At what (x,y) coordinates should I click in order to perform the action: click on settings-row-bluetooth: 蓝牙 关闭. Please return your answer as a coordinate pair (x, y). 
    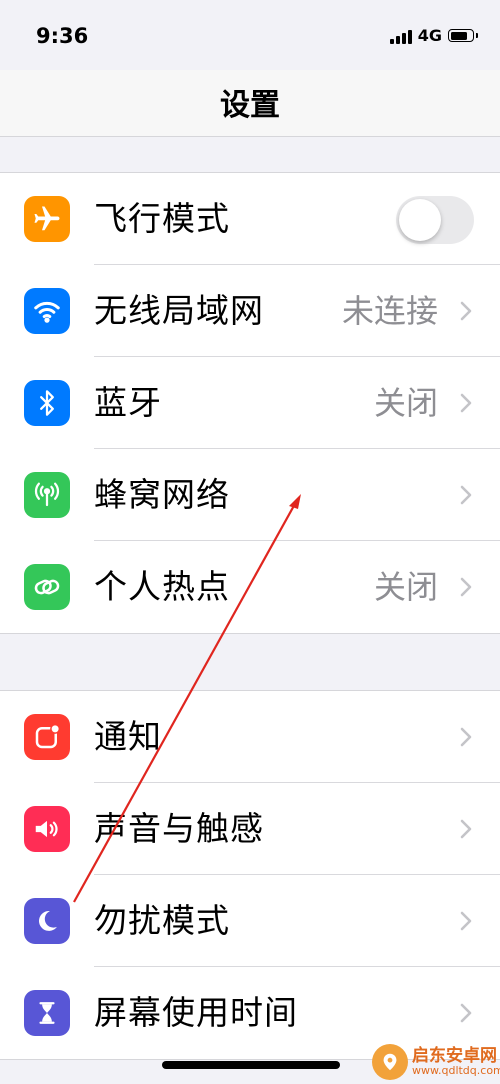
    Looking at the image, I should click on (250, 403).